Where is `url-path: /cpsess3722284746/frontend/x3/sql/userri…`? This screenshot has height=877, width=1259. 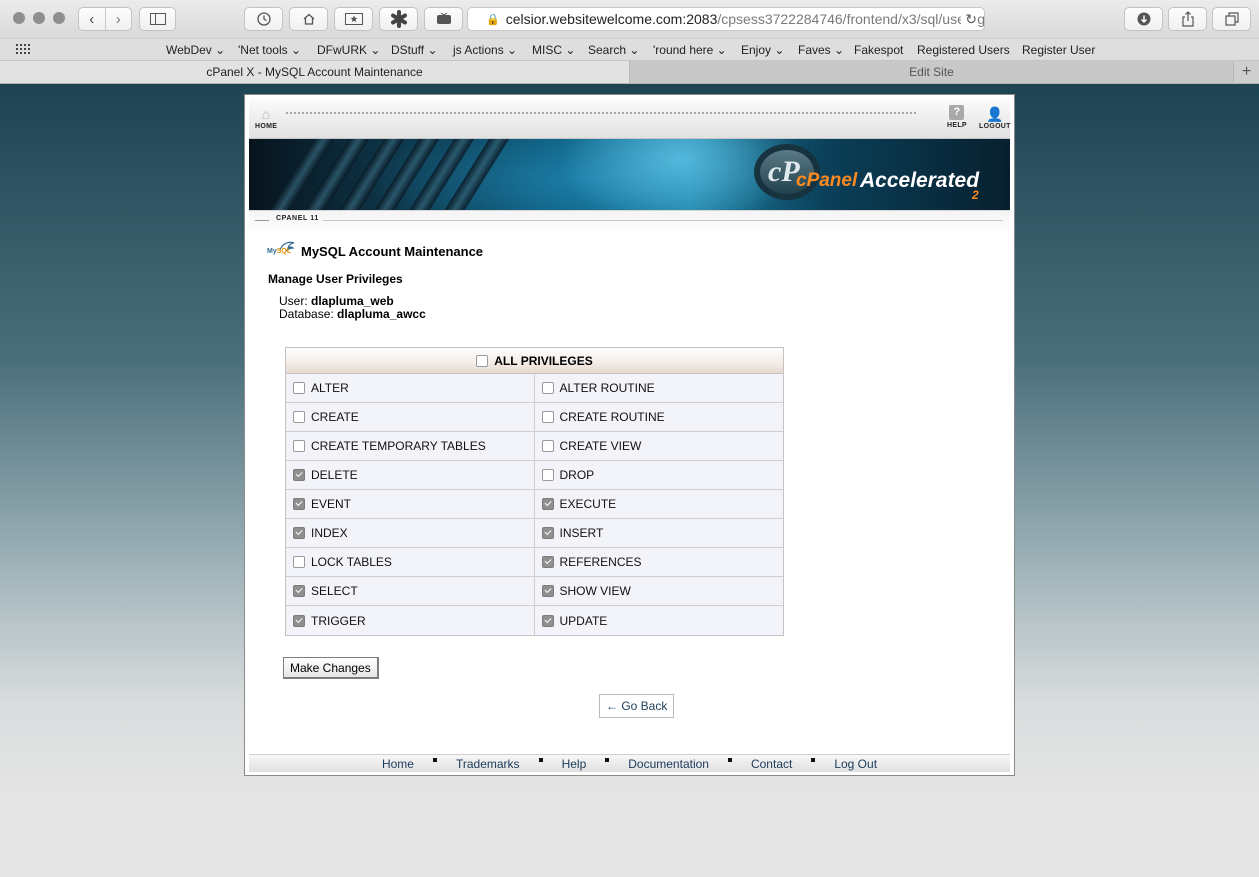
url-path: /cpsess3722284746/frontend/x3/sql/userri… is located at coordinates (851, 19).